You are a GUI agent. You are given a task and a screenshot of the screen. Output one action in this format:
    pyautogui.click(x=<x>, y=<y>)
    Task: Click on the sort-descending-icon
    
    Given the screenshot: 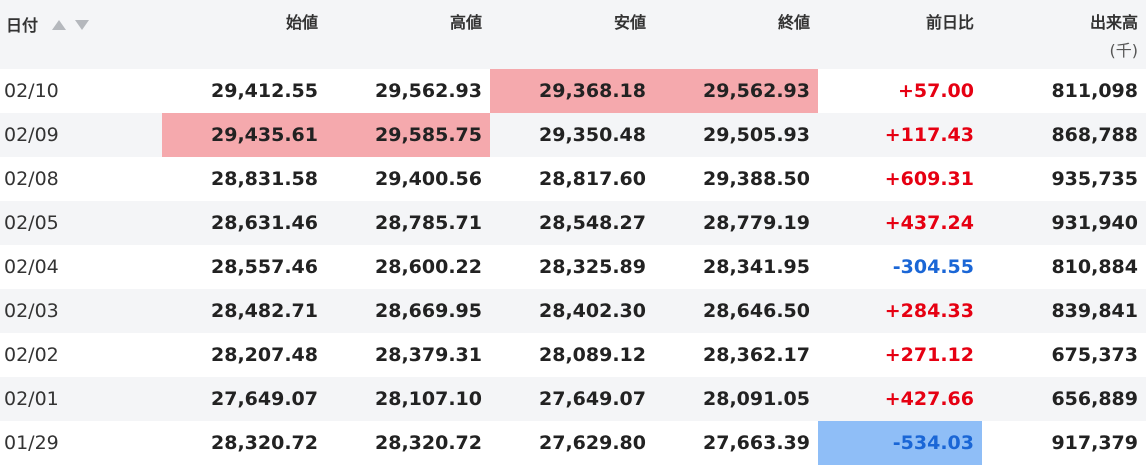 What is the action you would take?
    pyautogui.click(x=82, y=25)
    